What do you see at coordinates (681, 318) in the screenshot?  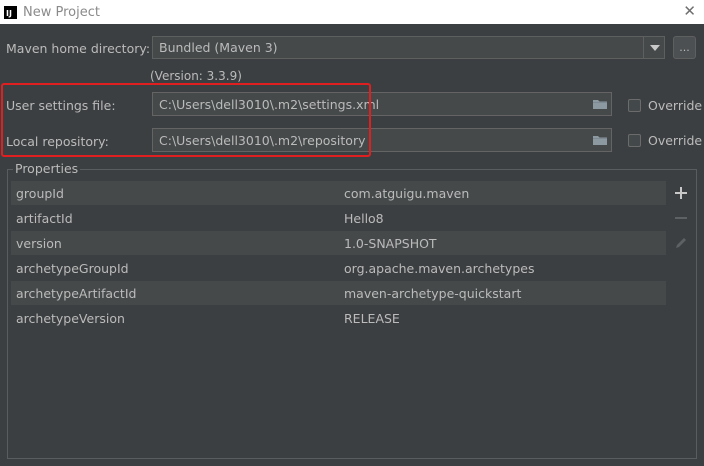 I see `properties-toolbar` at bounding box center [681, 318].